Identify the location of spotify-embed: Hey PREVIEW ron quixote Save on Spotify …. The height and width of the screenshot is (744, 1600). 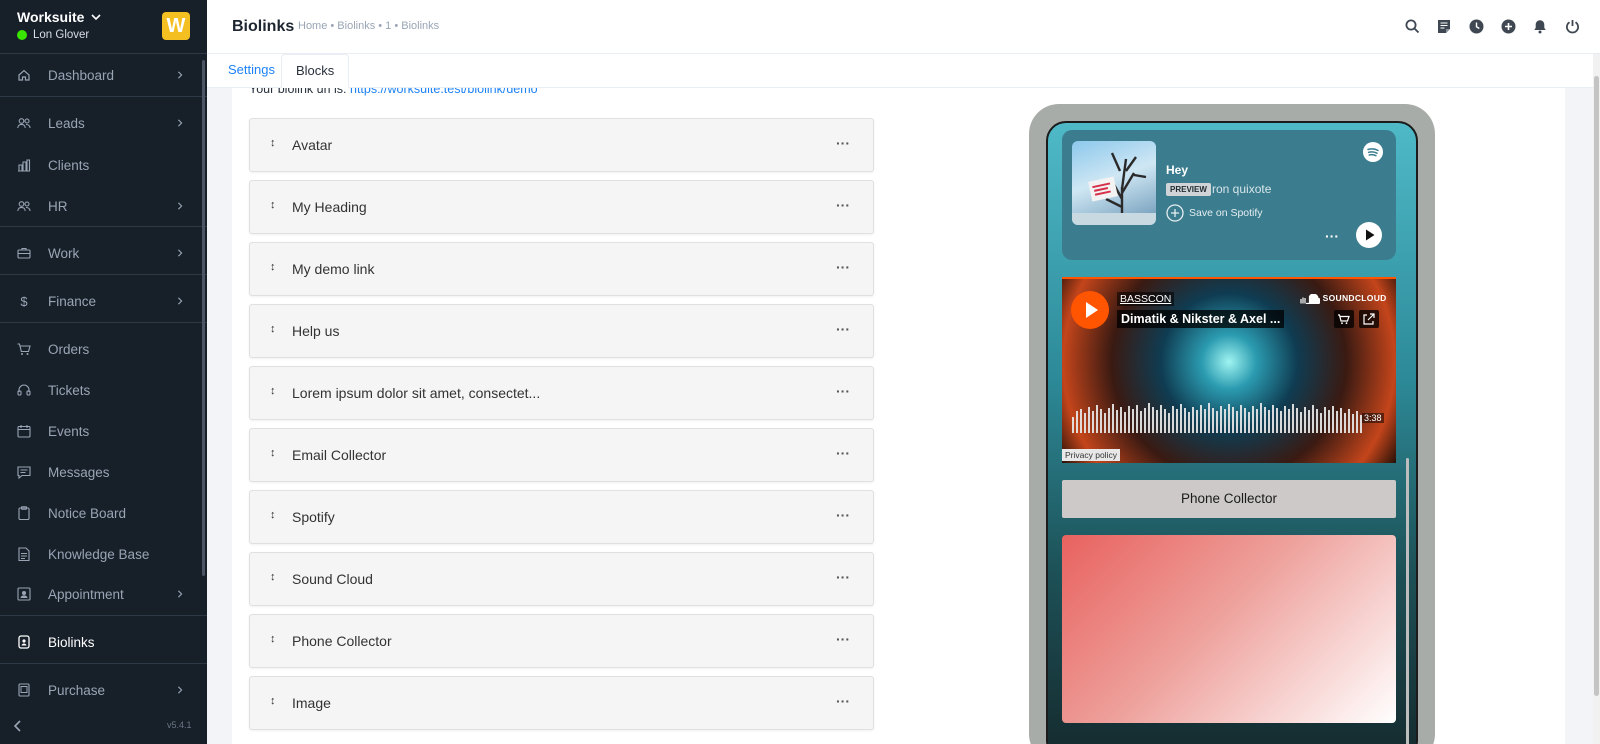
(1229, 195).